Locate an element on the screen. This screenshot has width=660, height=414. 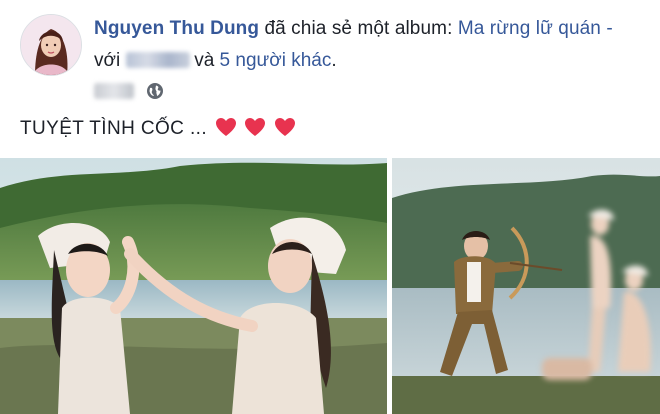
author-avatar is located at coordinates (51, 45).